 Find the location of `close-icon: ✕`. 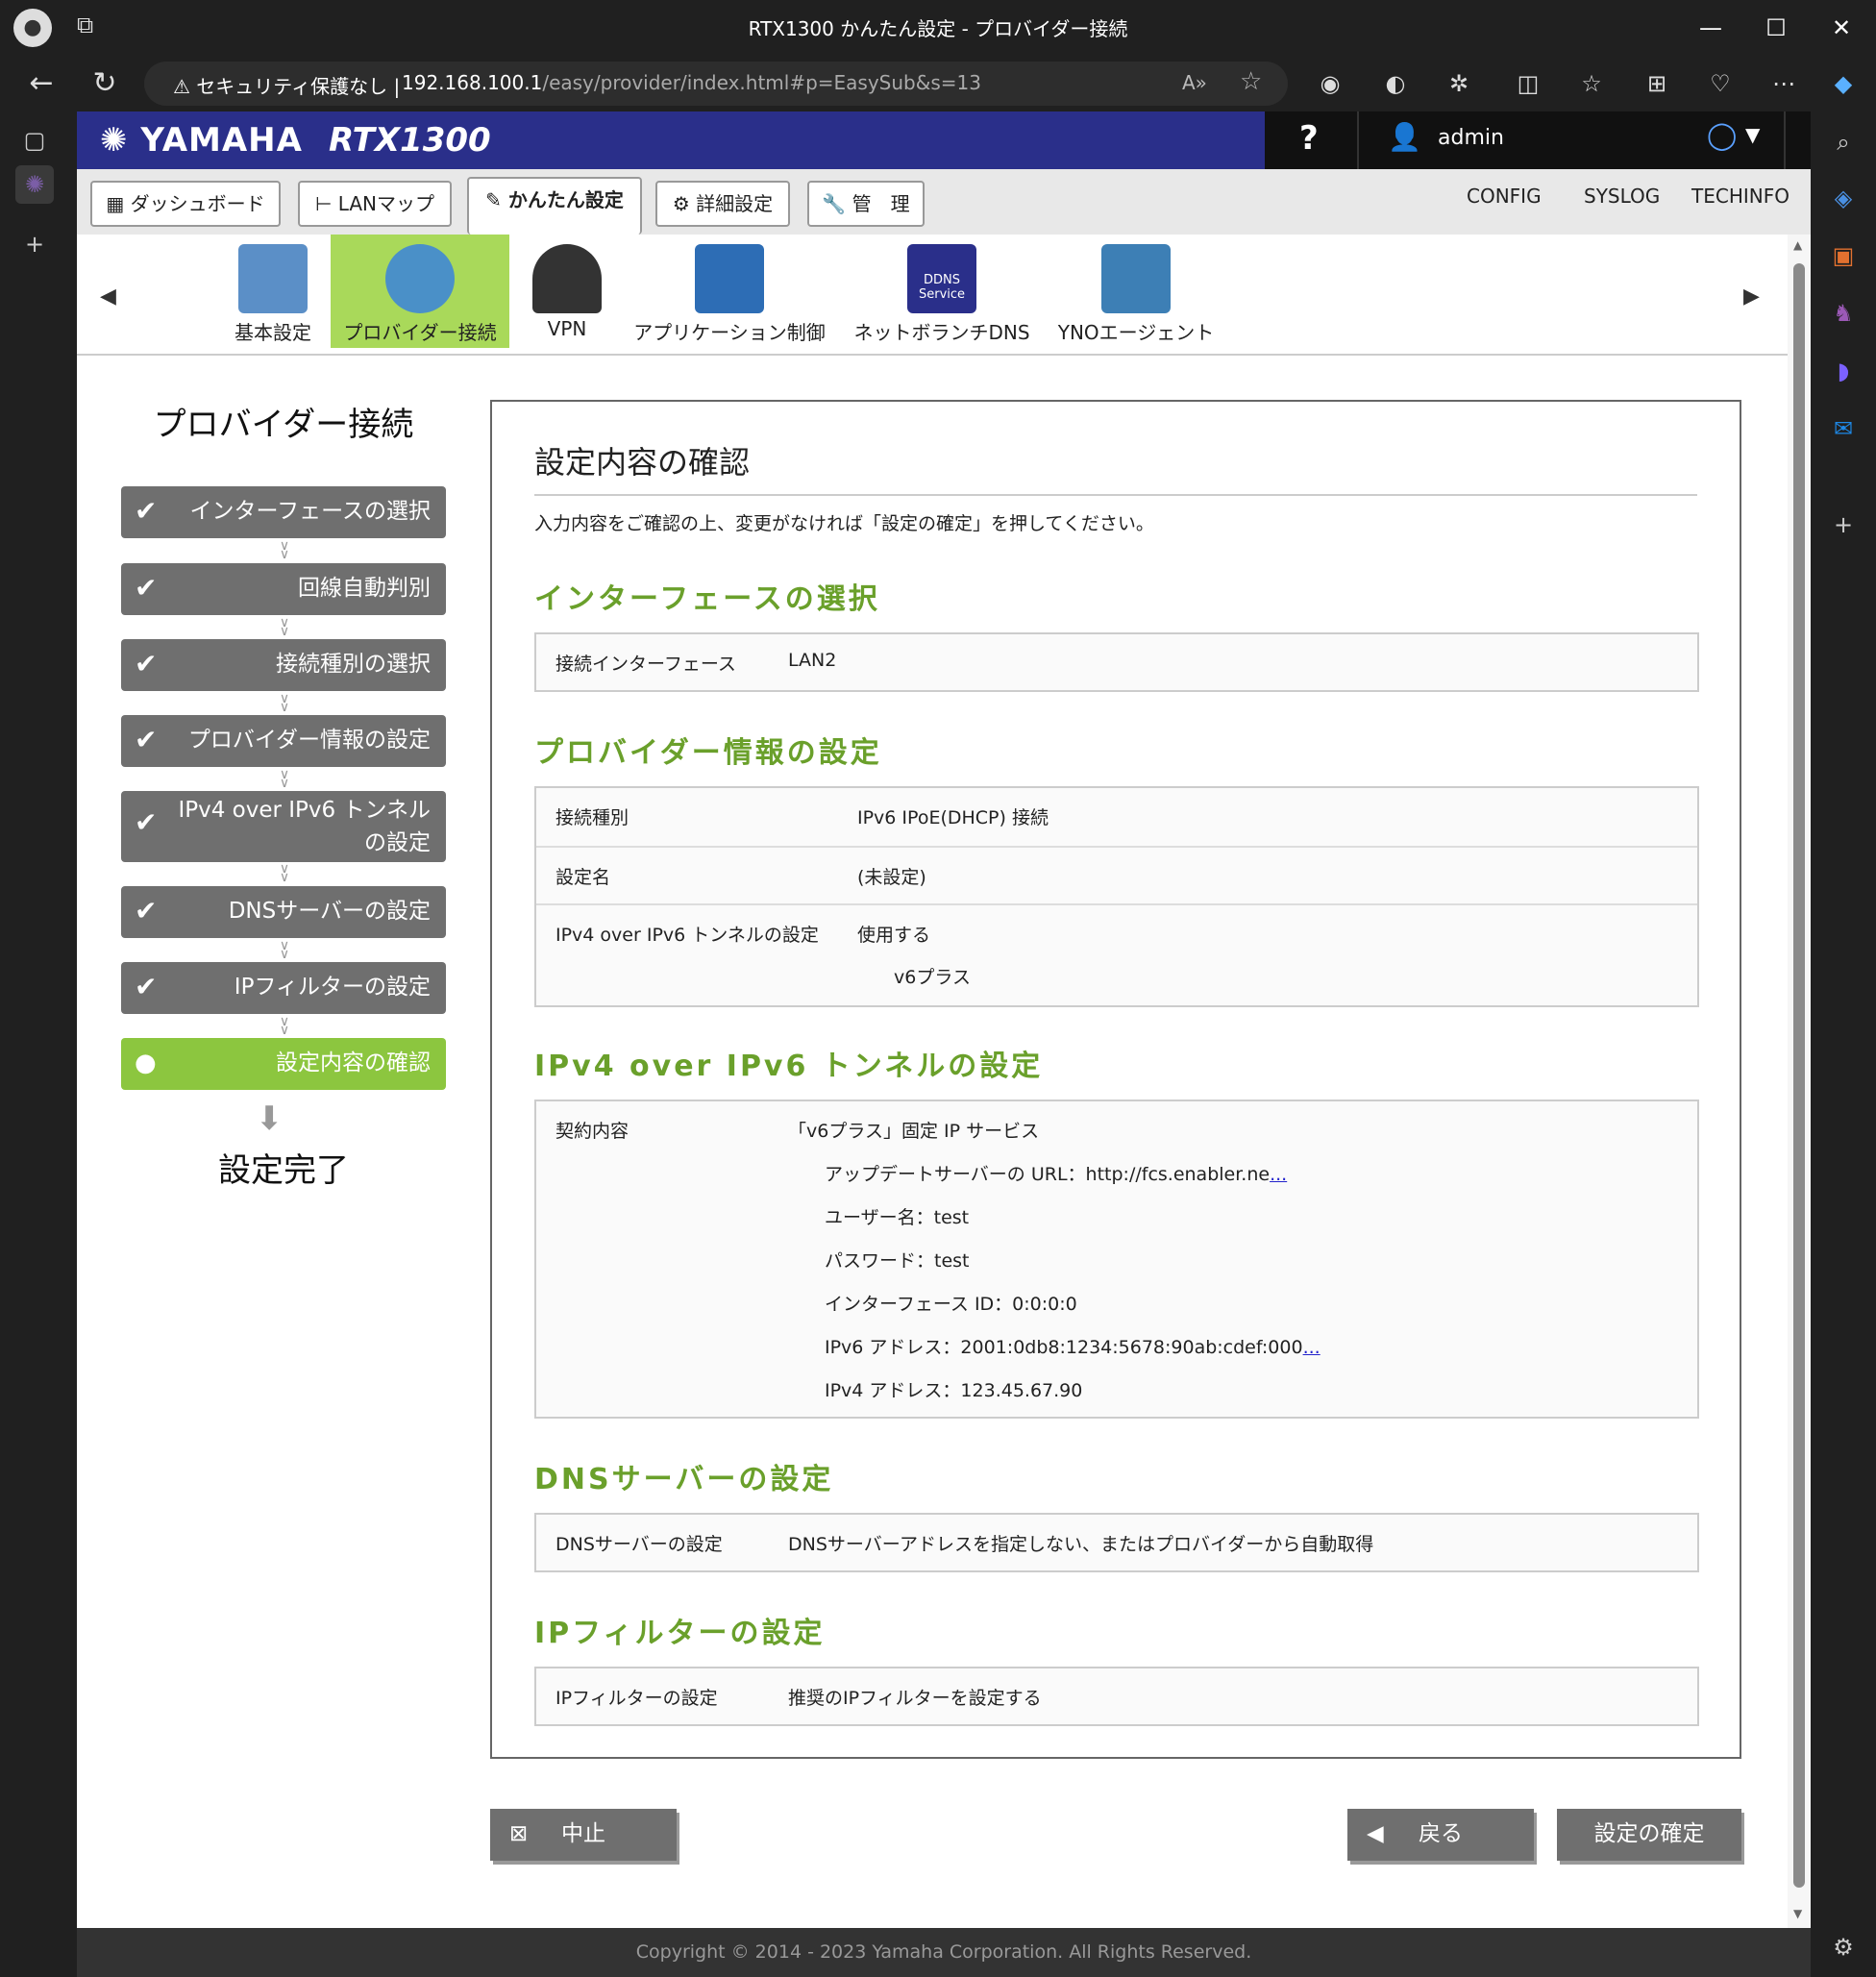

close-icon: ✕ is located at coordinates (1841, 28).